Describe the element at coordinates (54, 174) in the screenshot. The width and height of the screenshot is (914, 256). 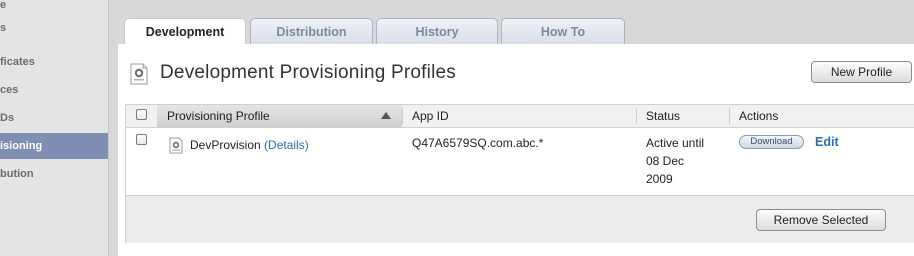
I see `sidebar-item-distribution: bution` at that location.